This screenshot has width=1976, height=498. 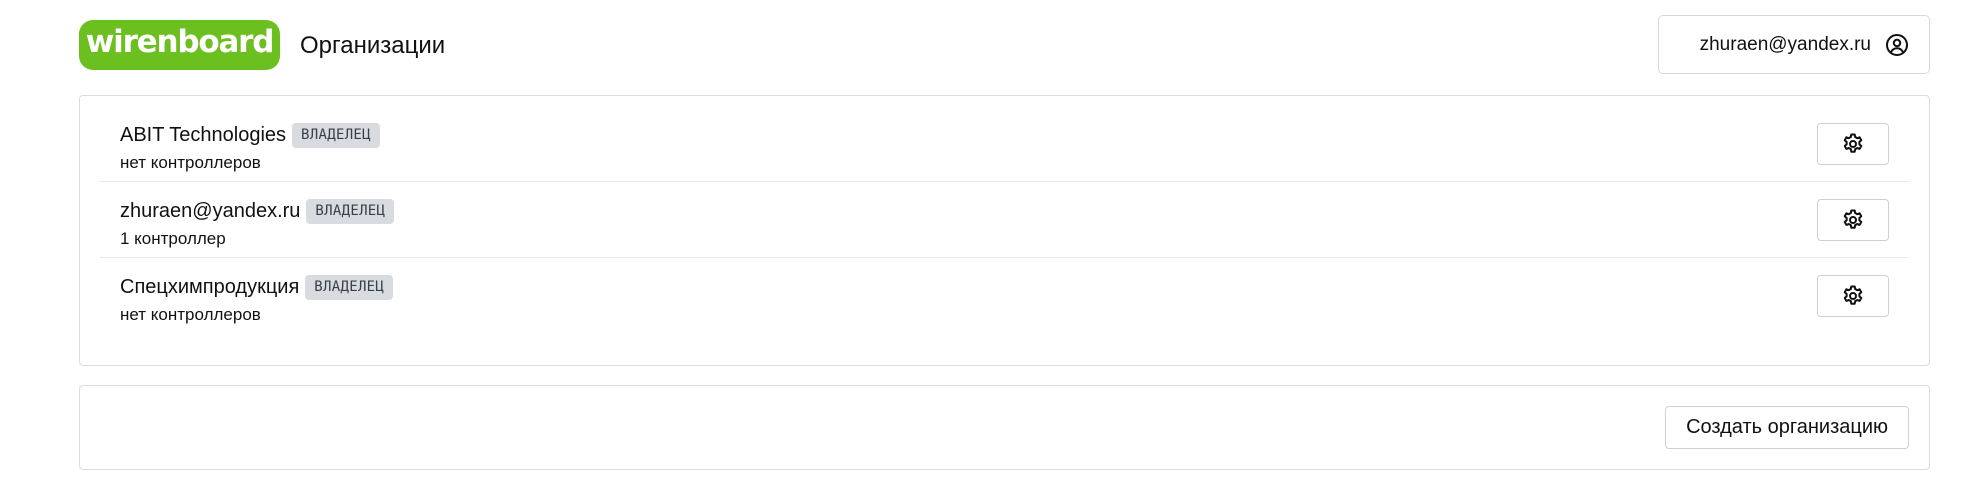 What do you see at coordinates (173, 238) in the screenshot?
I see `controller-count: 1 контроллер` at bounding box center [173, 238].